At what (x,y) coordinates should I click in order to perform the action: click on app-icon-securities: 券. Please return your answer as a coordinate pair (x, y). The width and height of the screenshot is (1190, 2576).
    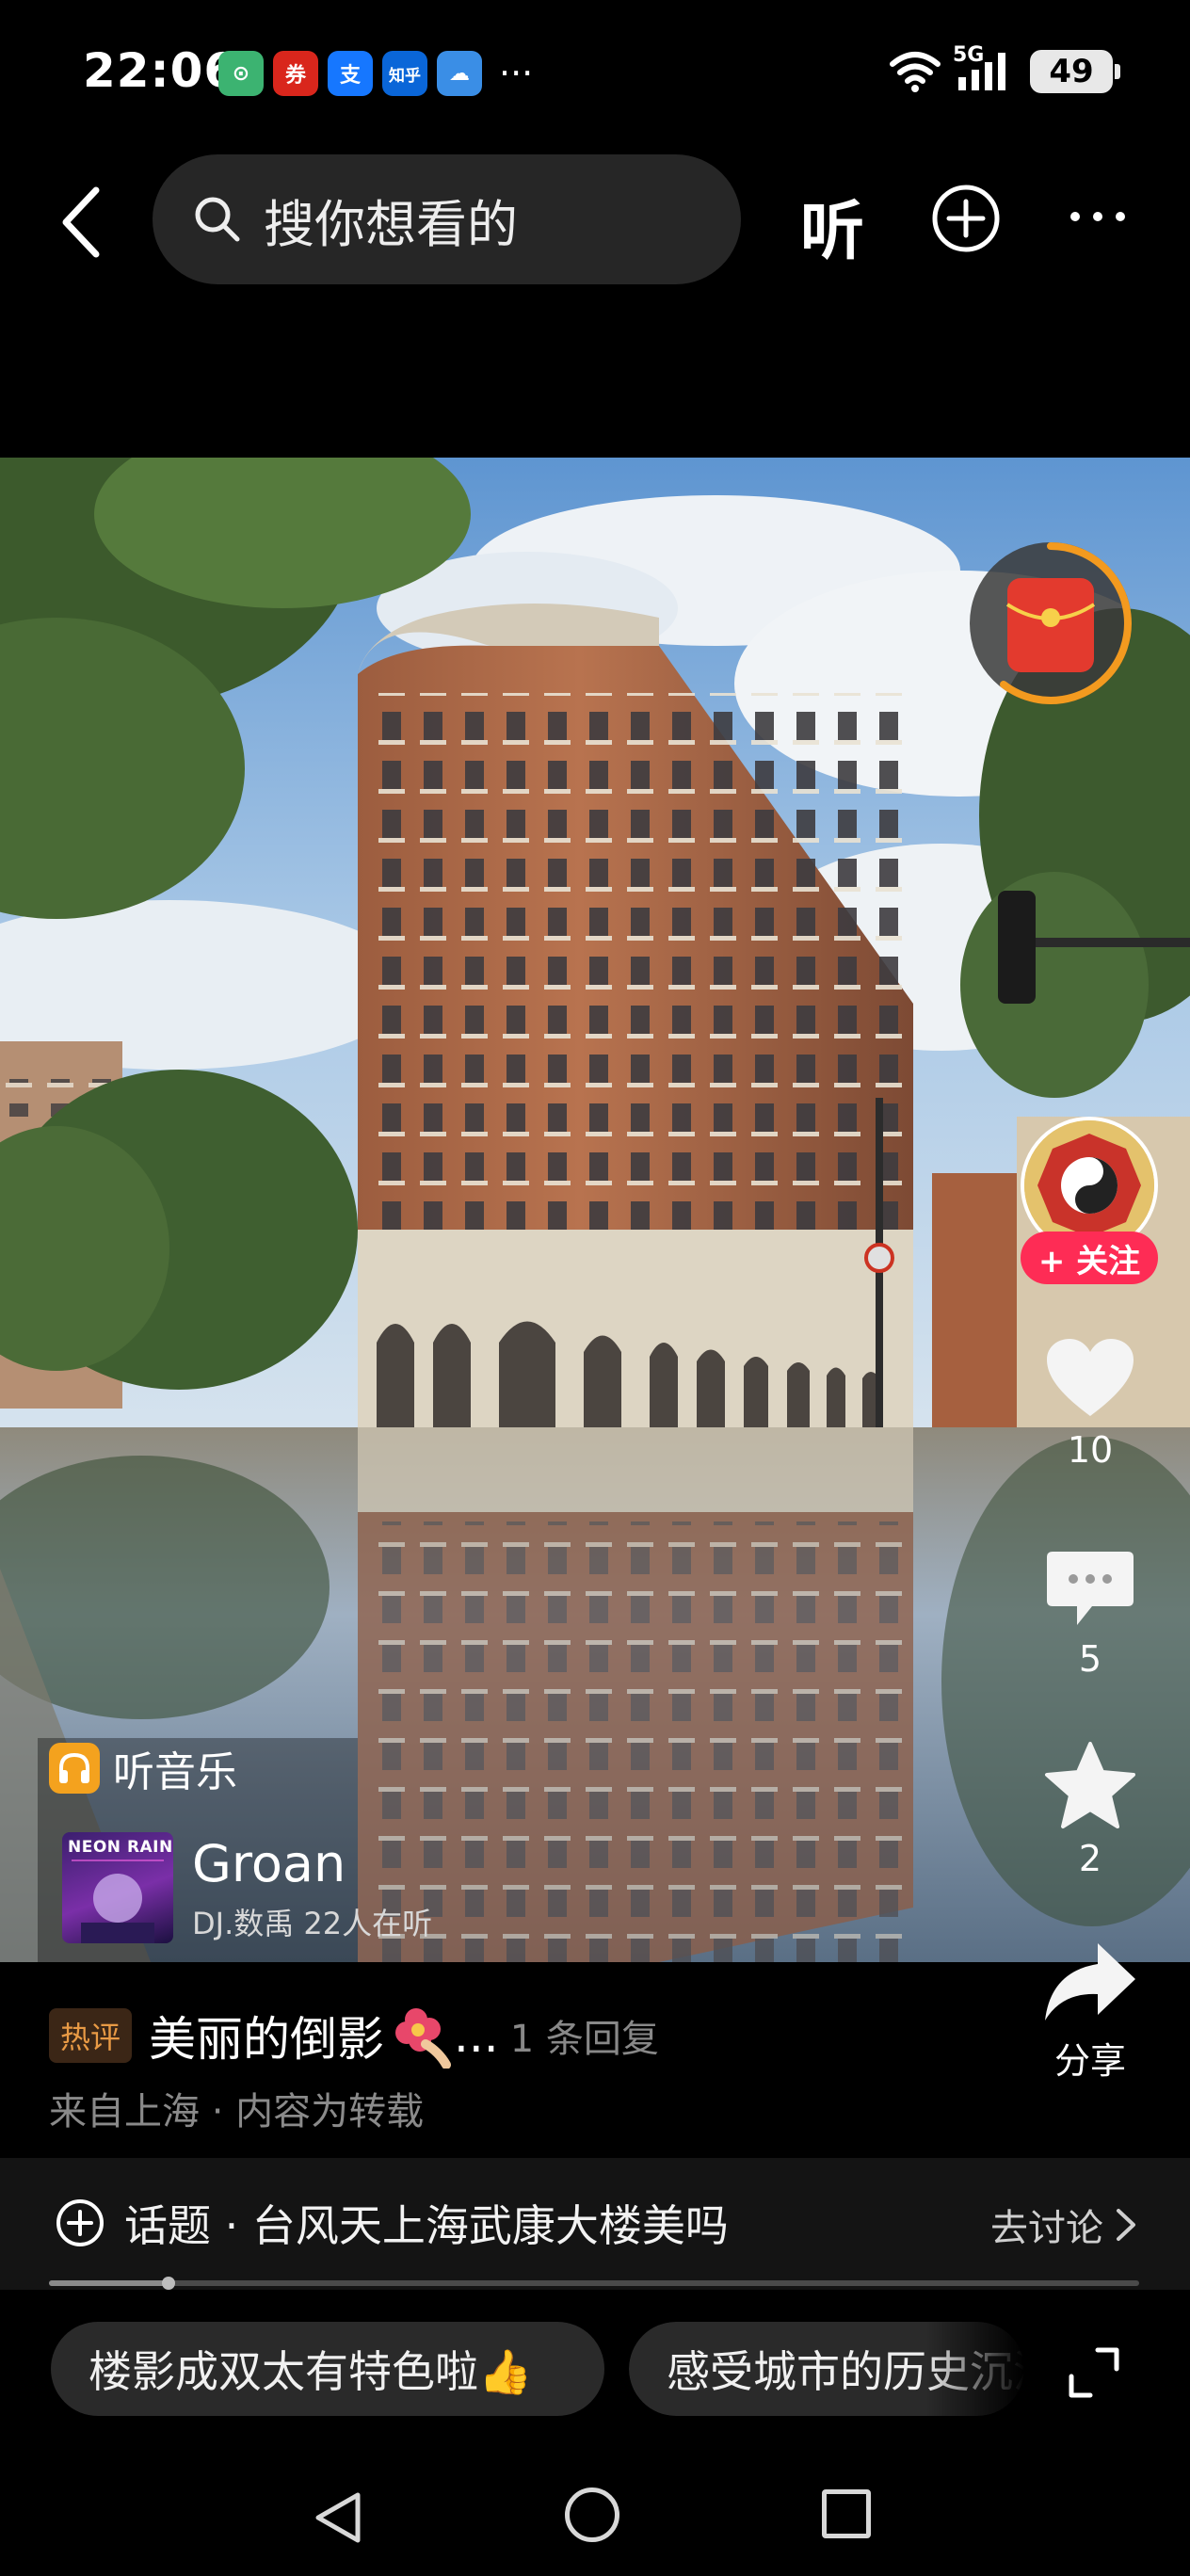
    Looking at the image, I should click on (295, 73).